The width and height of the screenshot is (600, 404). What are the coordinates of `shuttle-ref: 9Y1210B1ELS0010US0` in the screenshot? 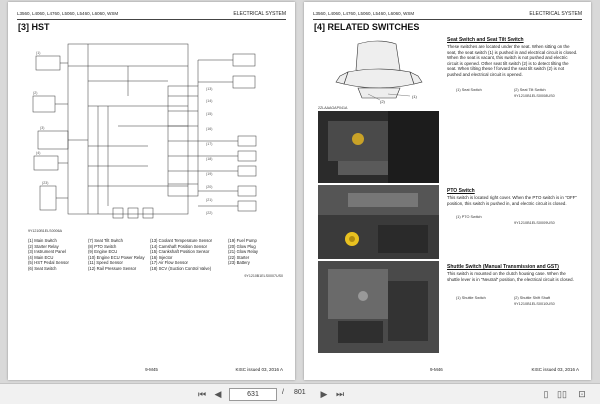 It's located at (534, 304).